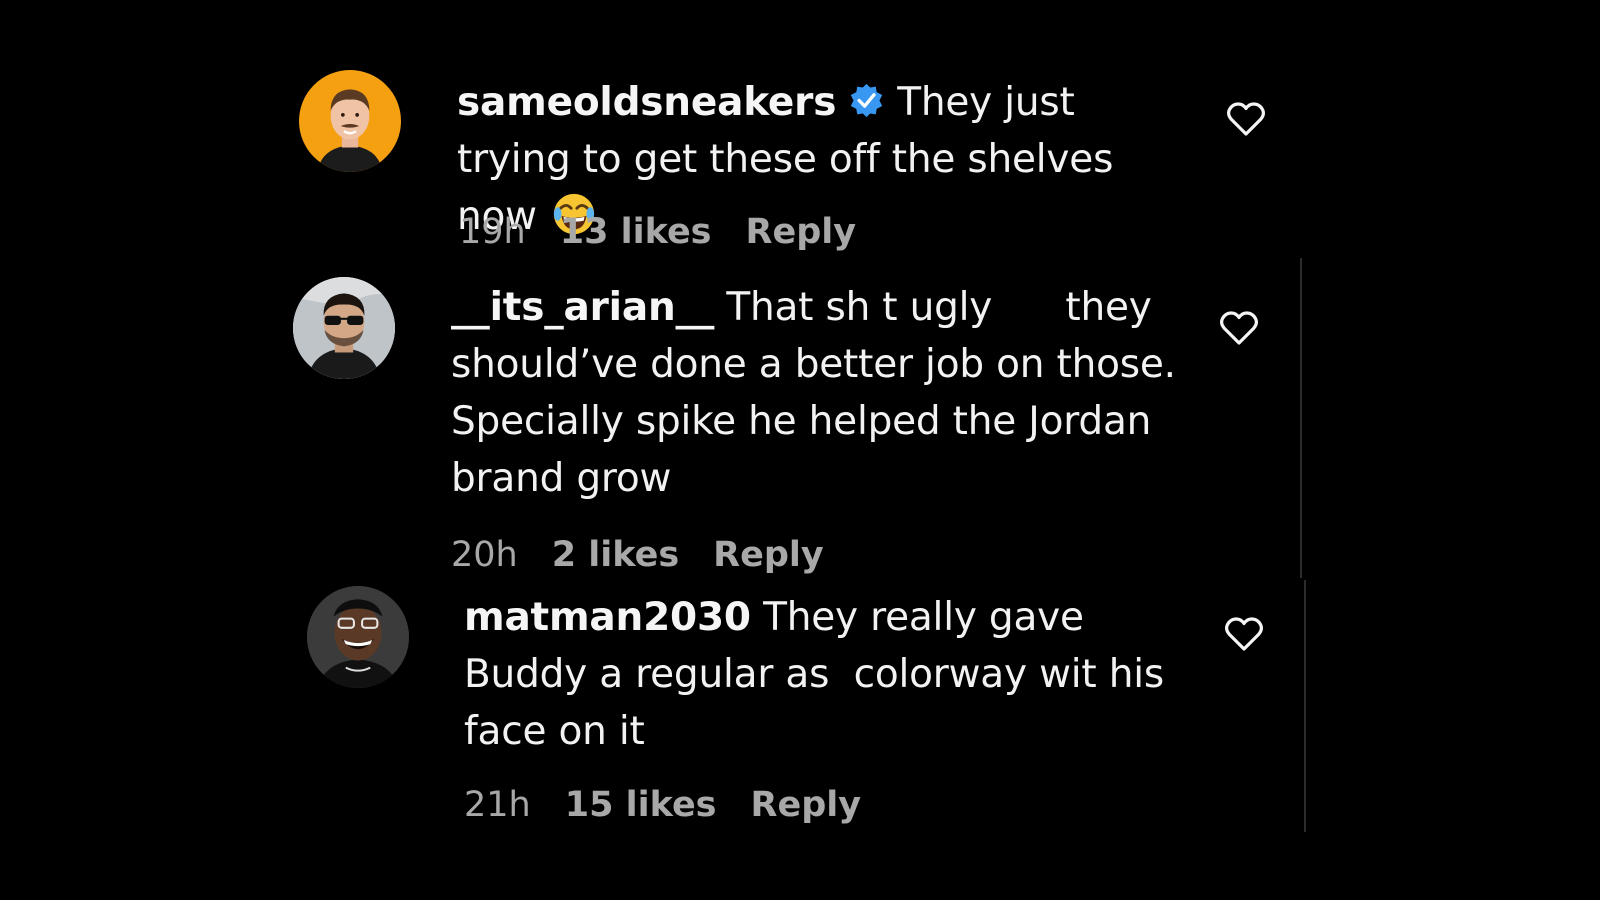 This screenshot has width=1600, height=900. What do you see at coordinates (646, 102) in the screenshot?
I see `comment-username: sameoldsneakers` at bounding box center [646, 102].